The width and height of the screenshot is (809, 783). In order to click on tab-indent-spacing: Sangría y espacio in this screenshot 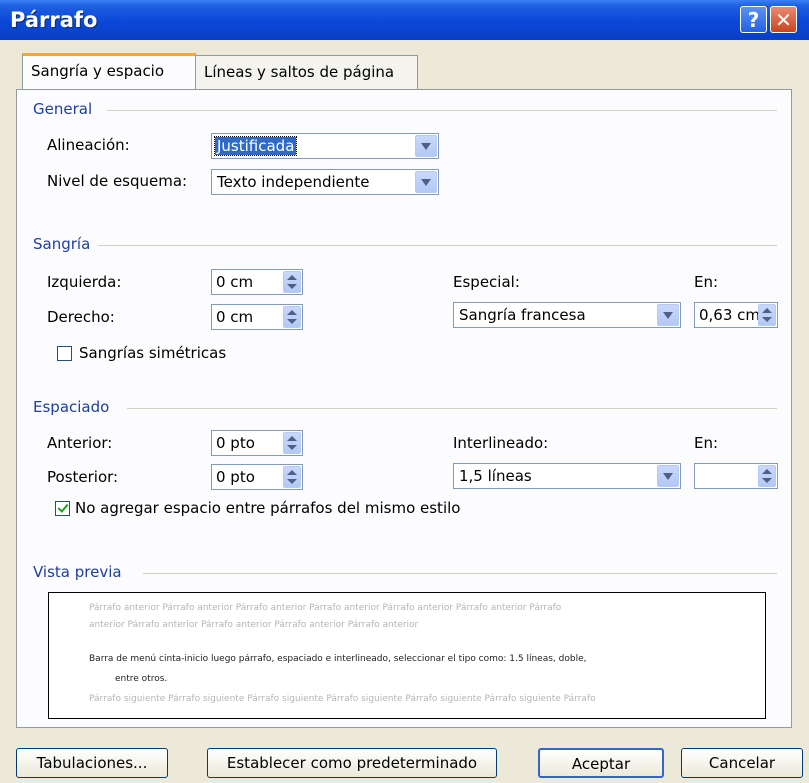, I will do `click(109, 71)`.